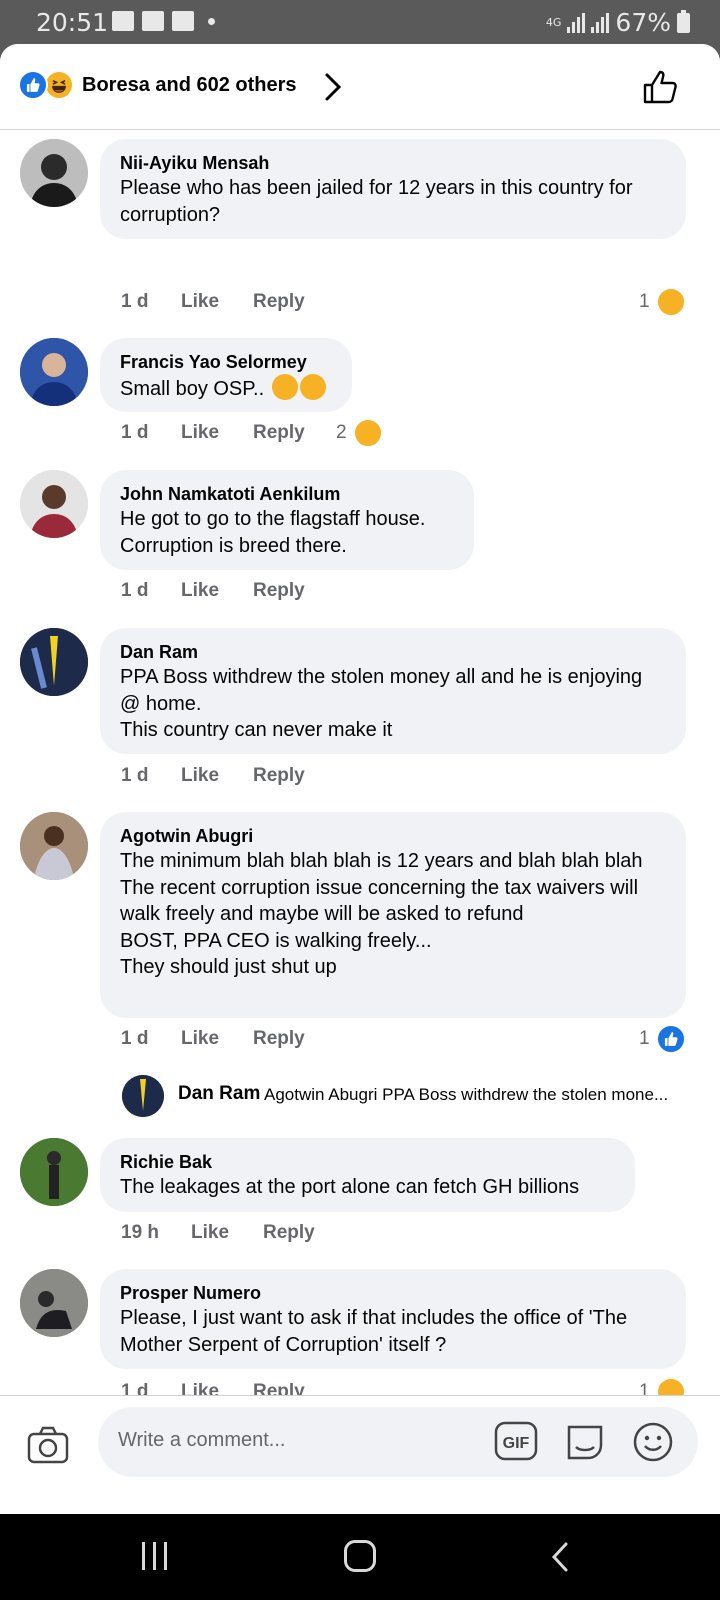 The image size is (720, 1600). What do you see at coordinates (226, 362) in the screenshot?
I see `comment-author: Francis Yao Selormey` at bounding box center [226, 362].